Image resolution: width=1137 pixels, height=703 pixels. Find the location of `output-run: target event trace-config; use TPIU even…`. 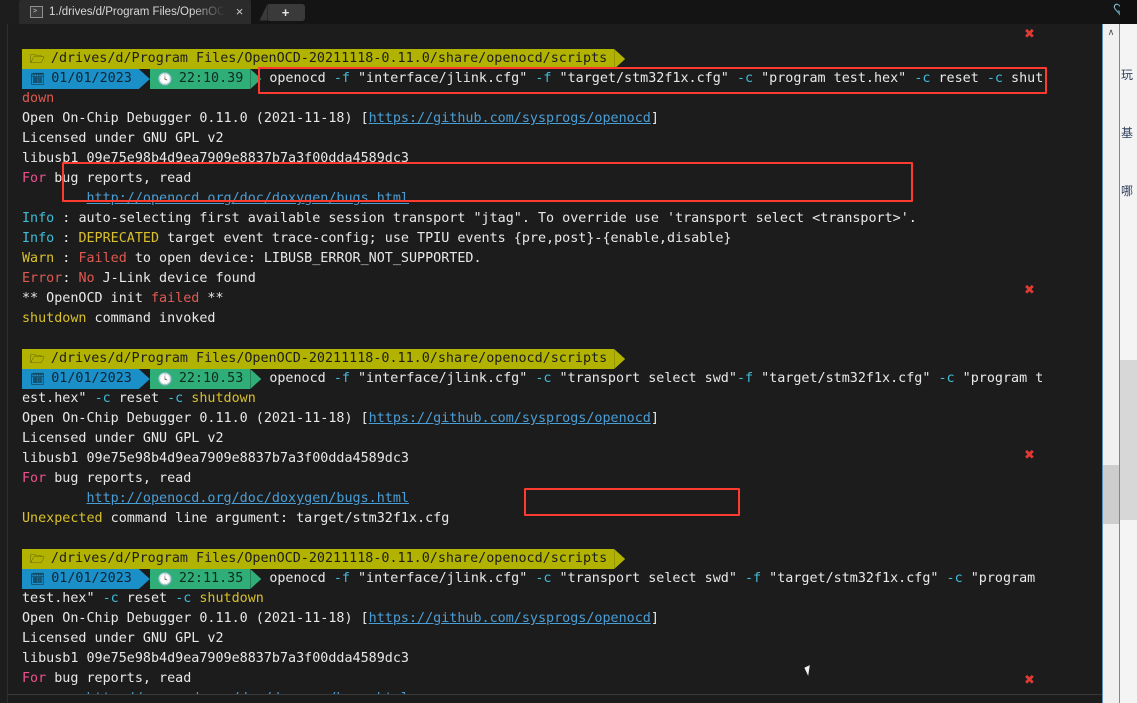

output-run: target event trace-config; use TPIU even… is located at coordinates (445, 238).